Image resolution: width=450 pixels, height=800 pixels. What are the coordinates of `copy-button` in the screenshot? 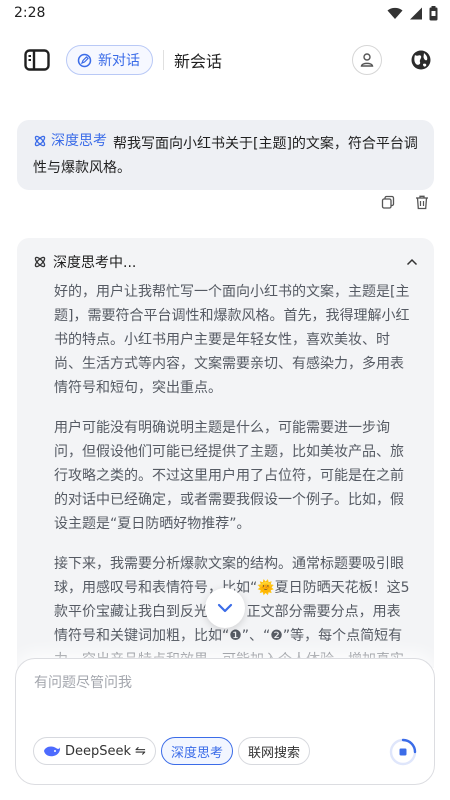 It's located at (388, 202).